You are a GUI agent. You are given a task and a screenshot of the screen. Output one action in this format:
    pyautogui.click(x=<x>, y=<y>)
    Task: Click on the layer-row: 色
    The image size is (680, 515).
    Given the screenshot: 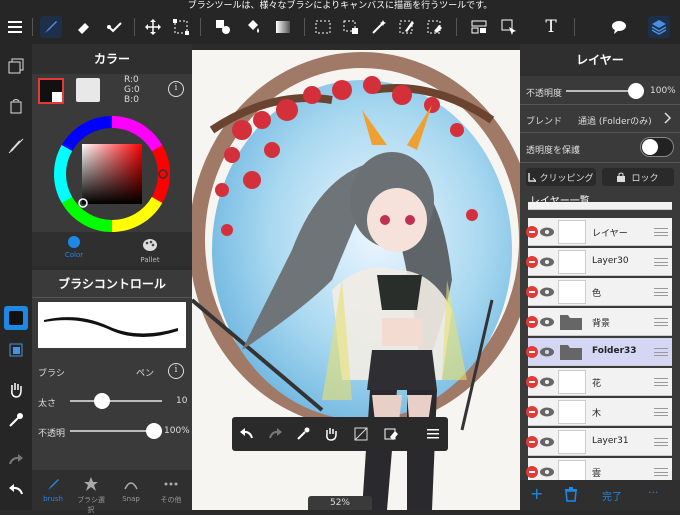 What is the action you would take?
    pyautogui.click(x=599, y=292)
    